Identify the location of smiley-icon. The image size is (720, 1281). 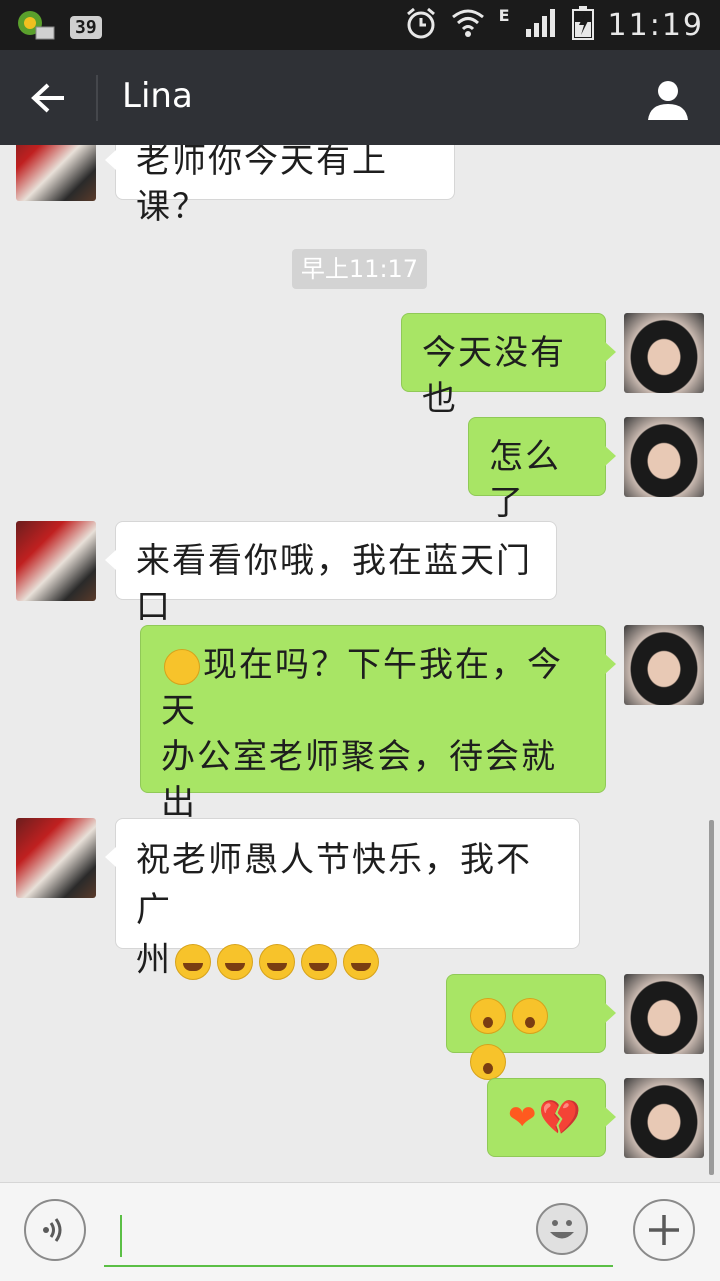
(562, 1229).